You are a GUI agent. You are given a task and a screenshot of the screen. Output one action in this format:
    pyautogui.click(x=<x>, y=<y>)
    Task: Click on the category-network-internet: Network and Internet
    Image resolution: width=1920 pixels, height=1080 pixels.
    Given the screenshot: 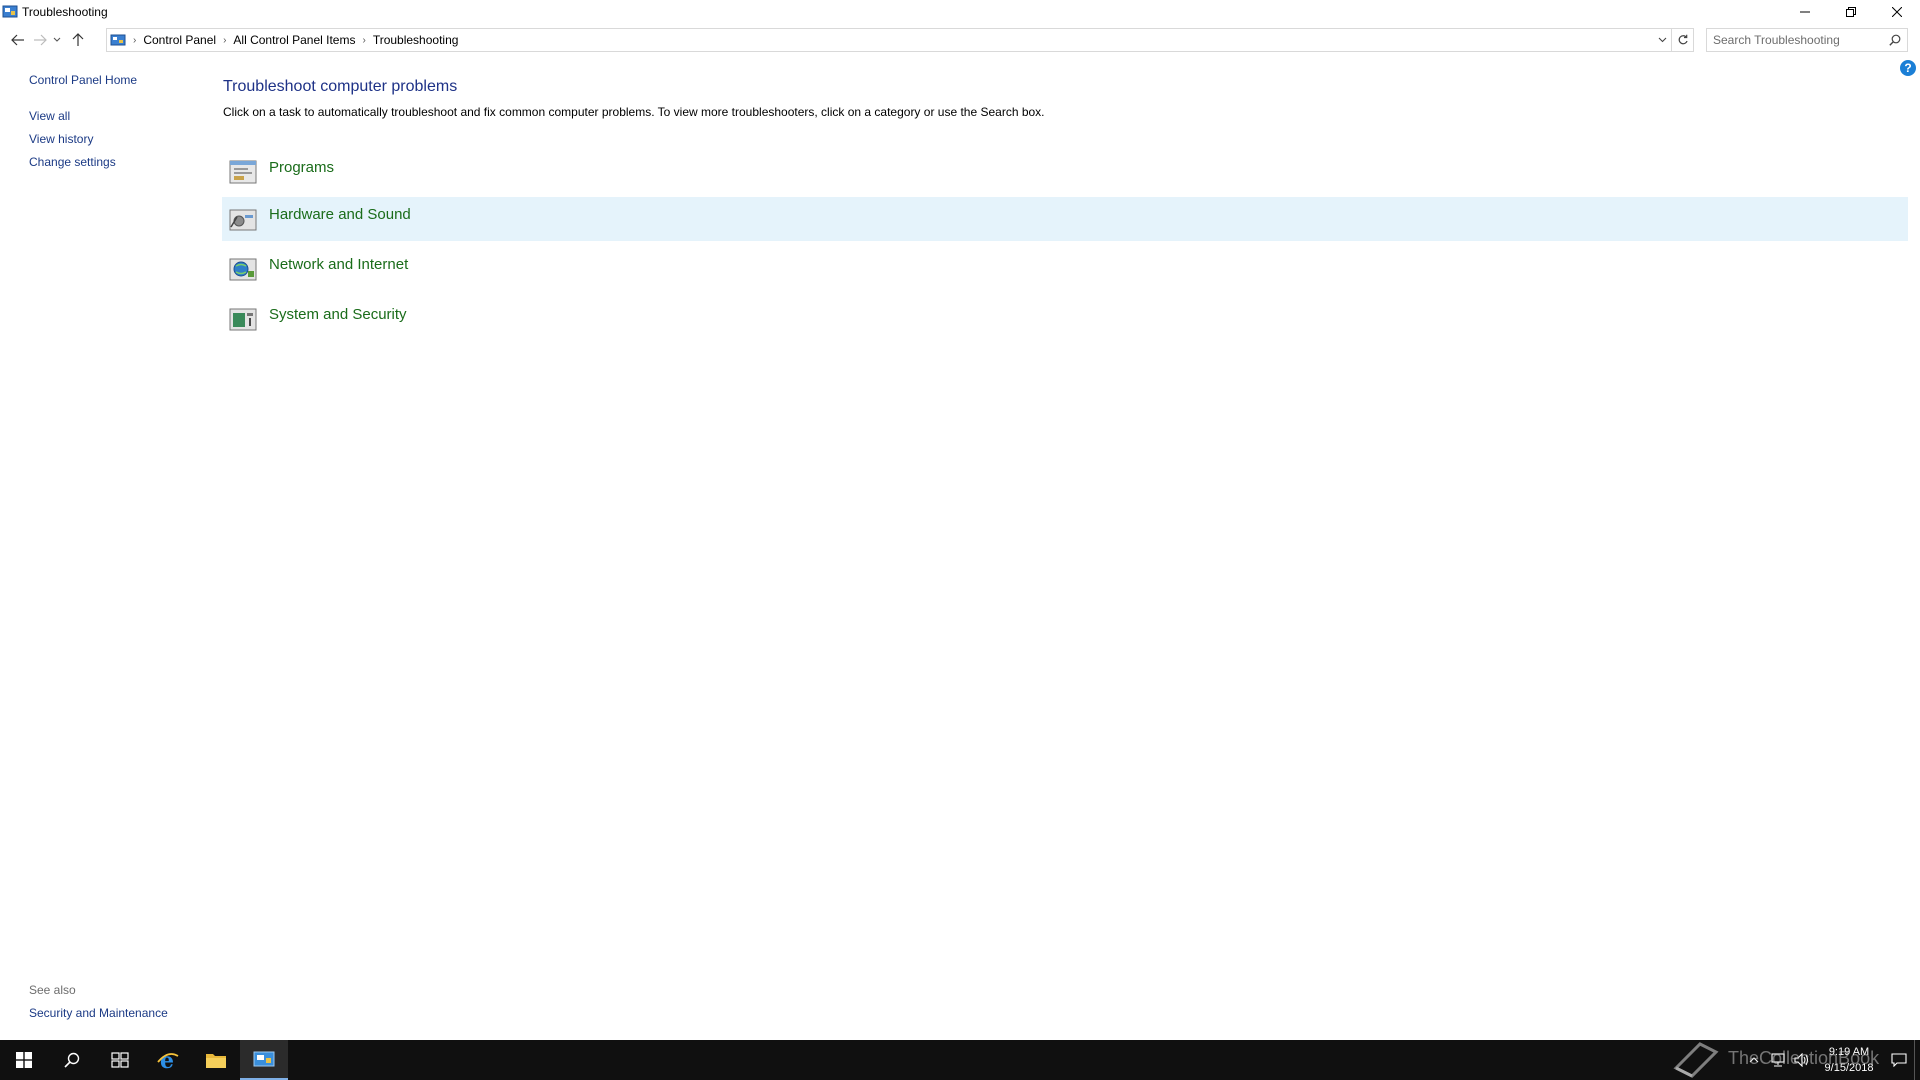 What is the action you would take?
    pyautogui.click(x=1065, y=269)
    